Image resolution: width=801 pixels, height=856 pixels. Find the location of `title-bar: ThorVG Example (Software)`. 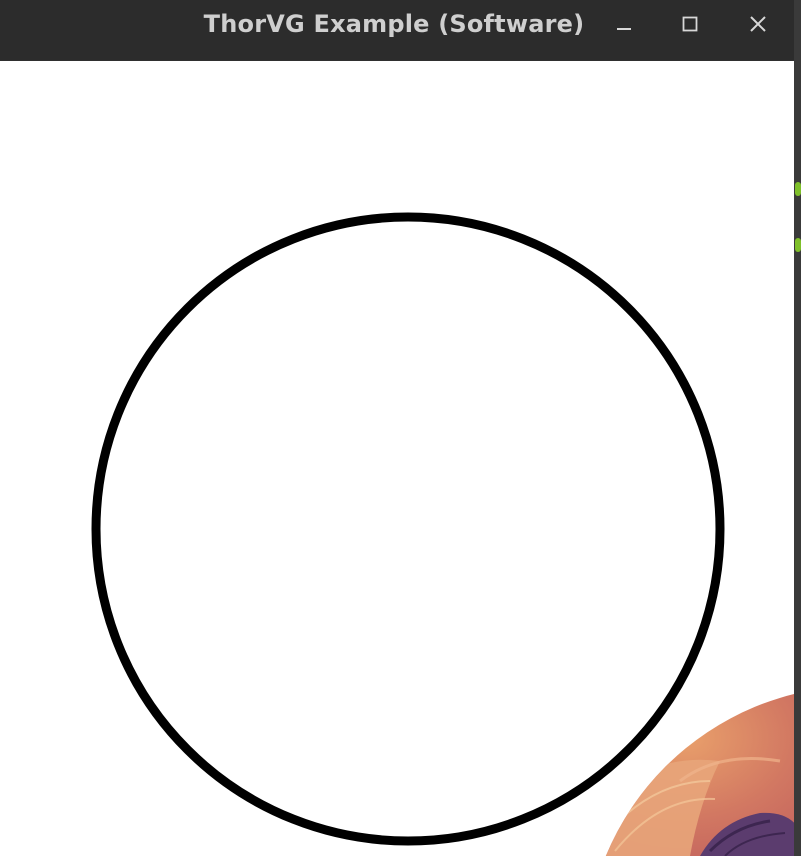

title-bar: ThorVG Example (Software) is located at coordinates (397, 30).